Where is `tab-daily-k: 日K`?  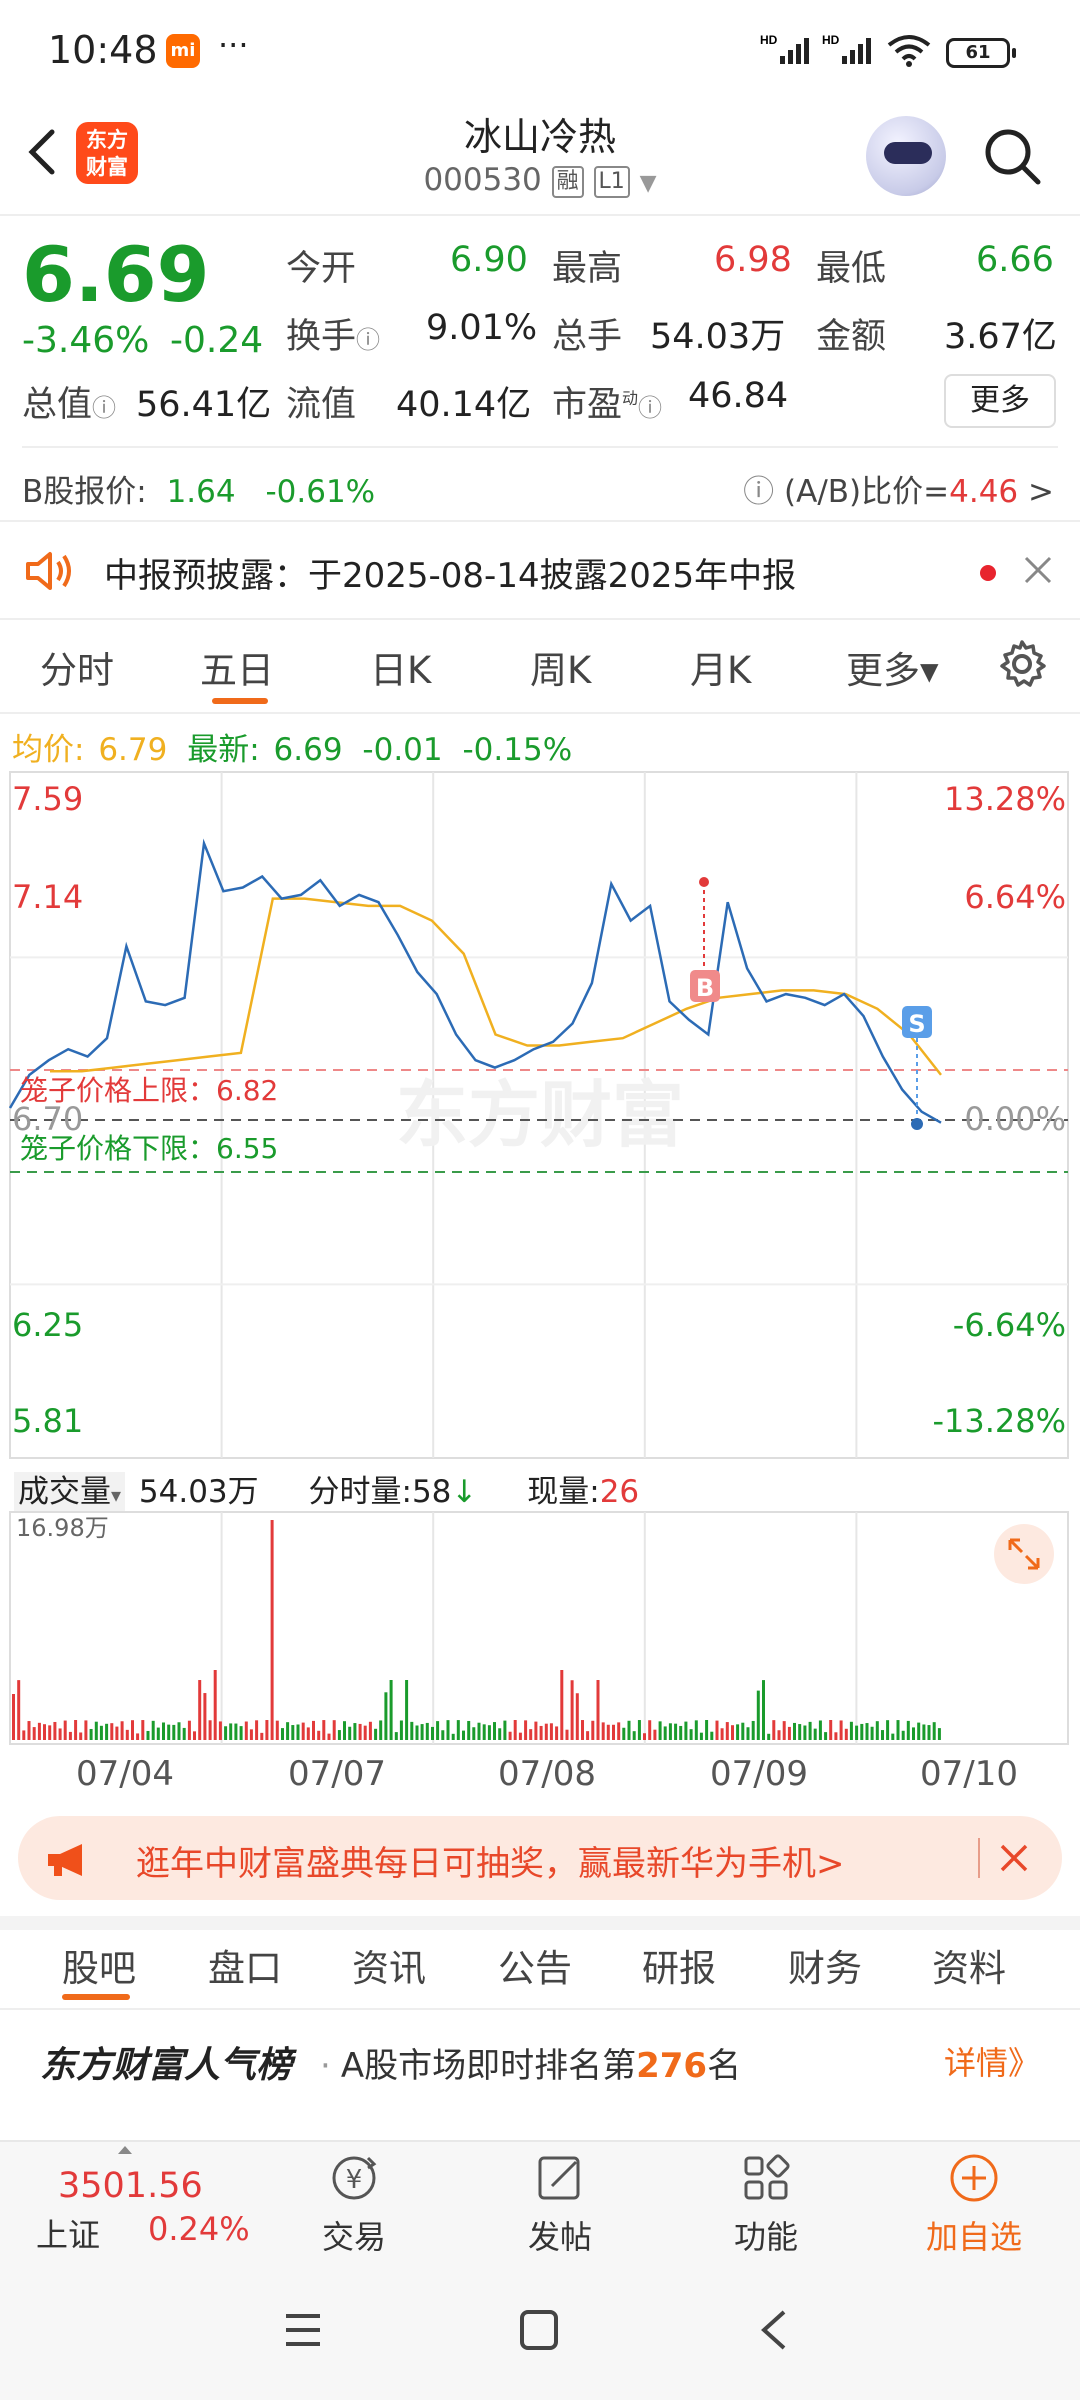 tab-daily-k: 日K is located at coordinates (400, 667).